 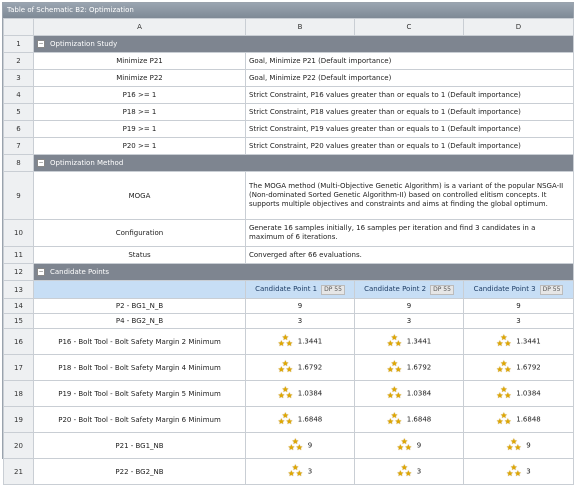 What do you see at coordinates (139, 95) in the screenshot?
I see `objective-name-cell: P16 >= 1` at bounding box center [139, 95].